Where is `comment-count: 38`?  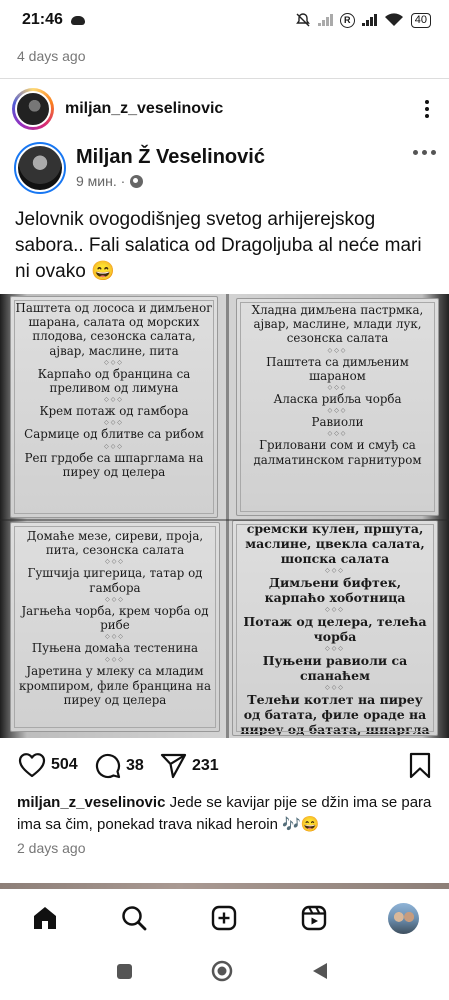 comment-count: 38 is located at coordinates (135, 765).